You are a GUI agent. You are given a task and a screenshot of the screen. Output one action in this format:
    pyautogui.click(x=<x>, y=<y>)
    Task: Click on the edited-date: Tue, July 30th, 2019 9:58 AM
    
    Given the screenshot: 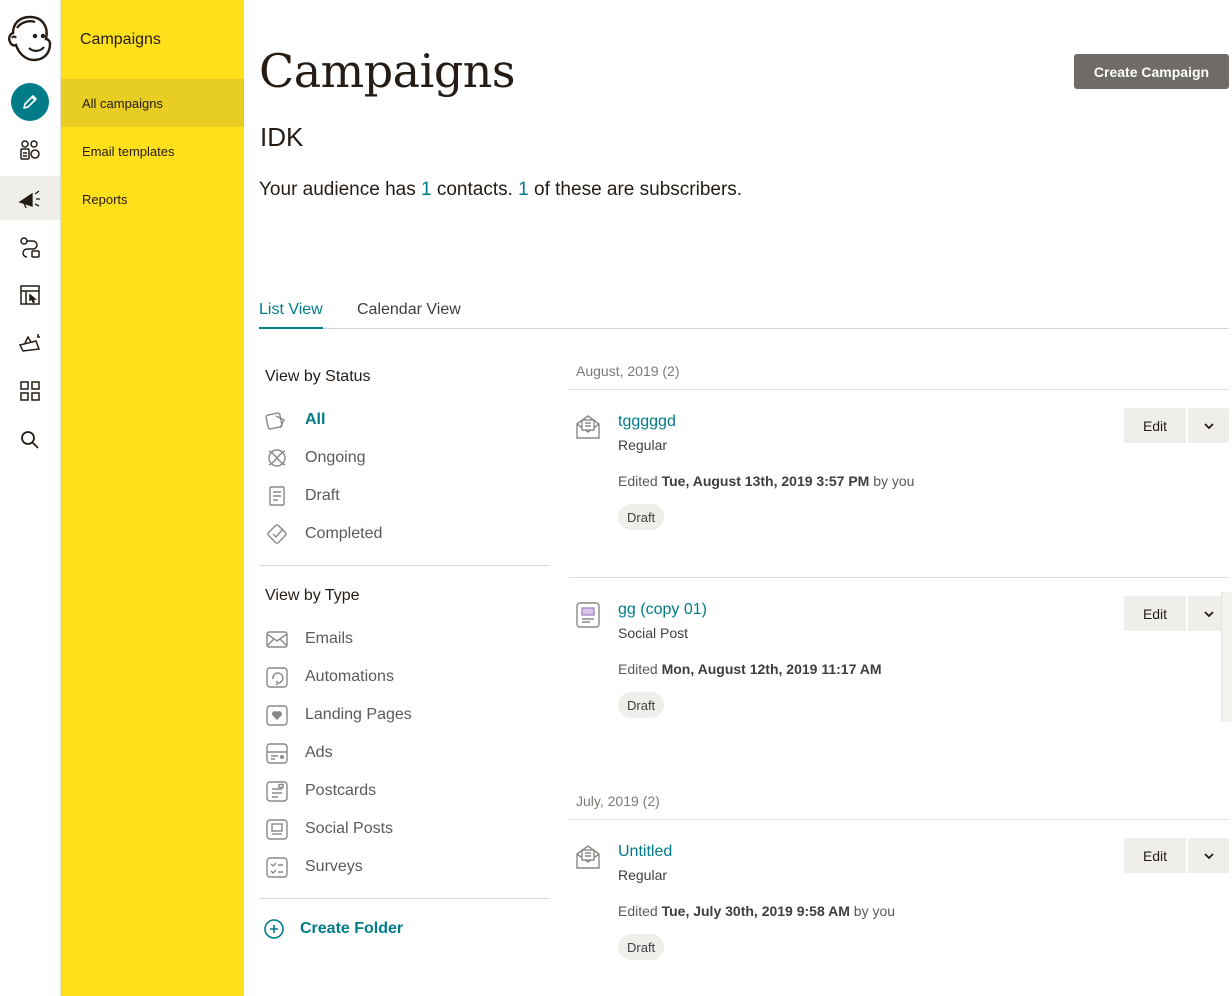 What is the action you would take?
    pyautogui.click(x=755, y=911)
    